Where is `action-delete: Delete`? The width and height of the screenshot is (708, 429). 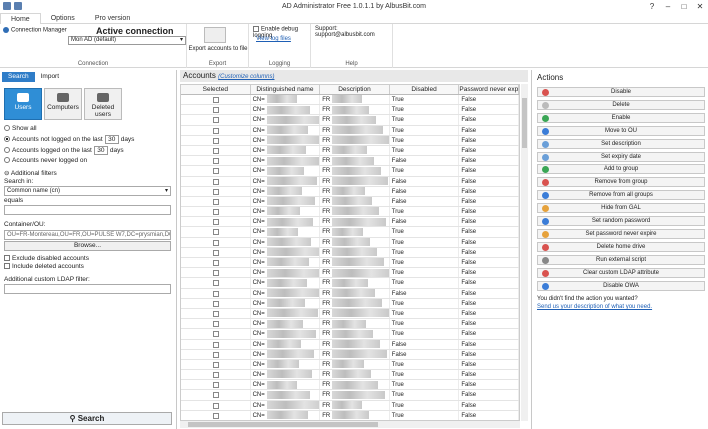
action-delete: Delete is located at coordinates (621, 104).